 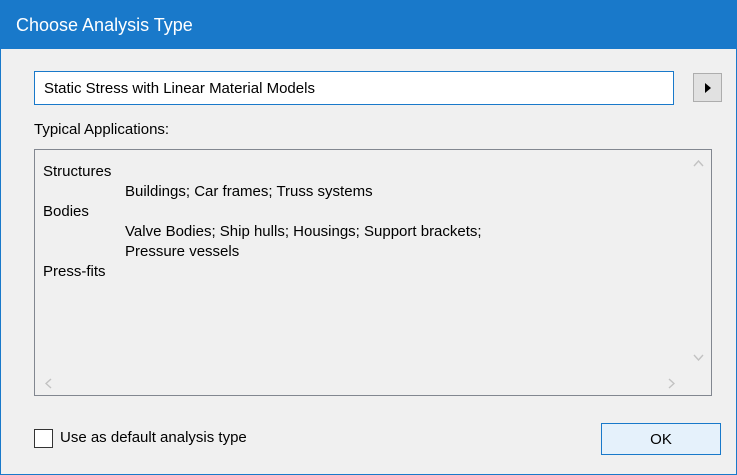 I want to click on scroll-up-icon, so click(x=698, y=163).